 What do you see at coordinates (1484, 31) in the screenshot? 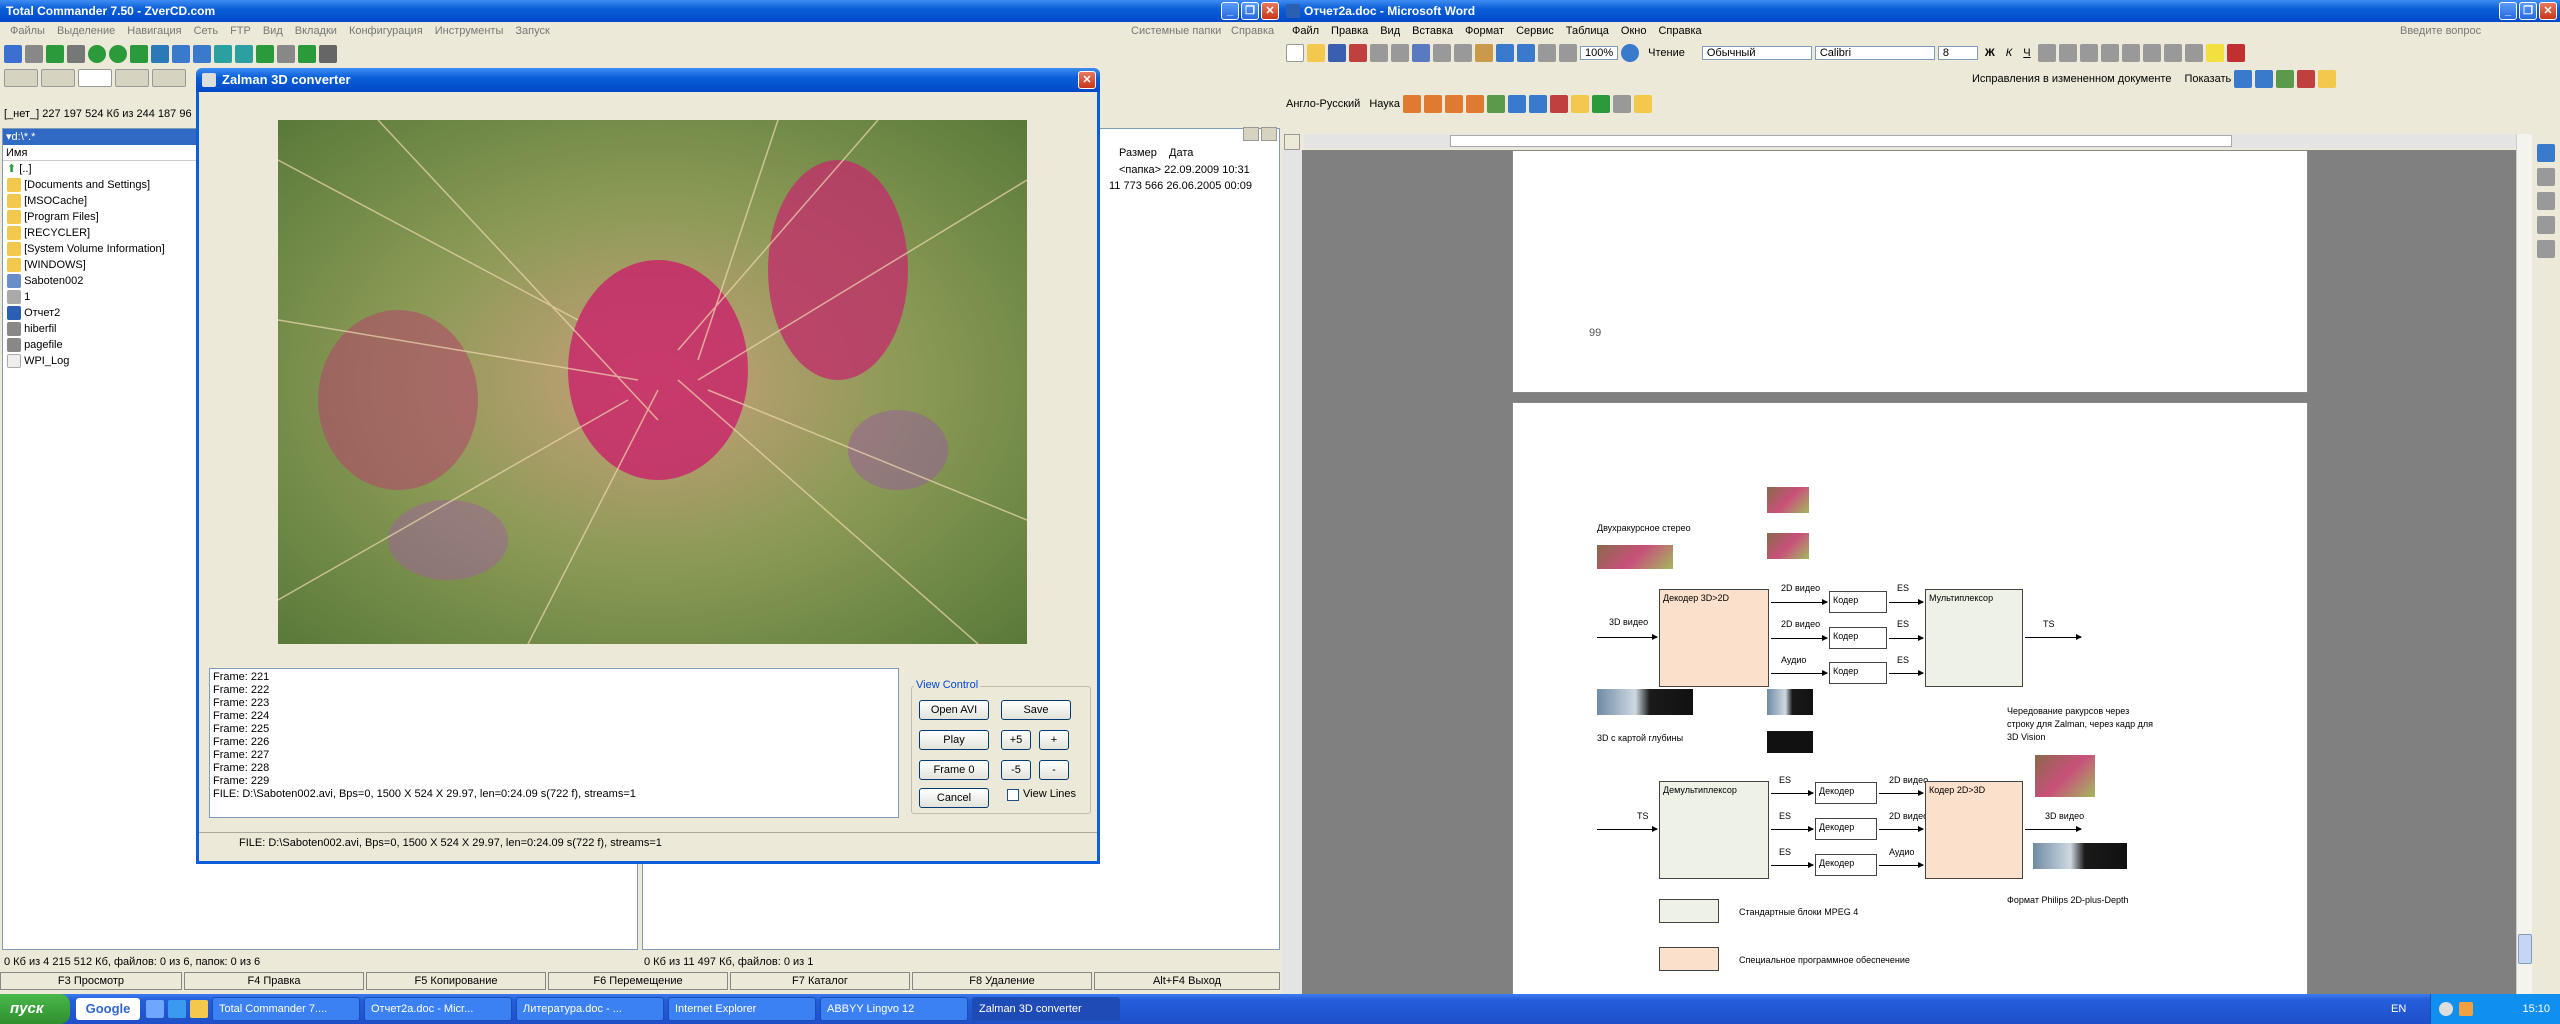
I see `menu-format: Формат` at bounding box center [1484, 31].